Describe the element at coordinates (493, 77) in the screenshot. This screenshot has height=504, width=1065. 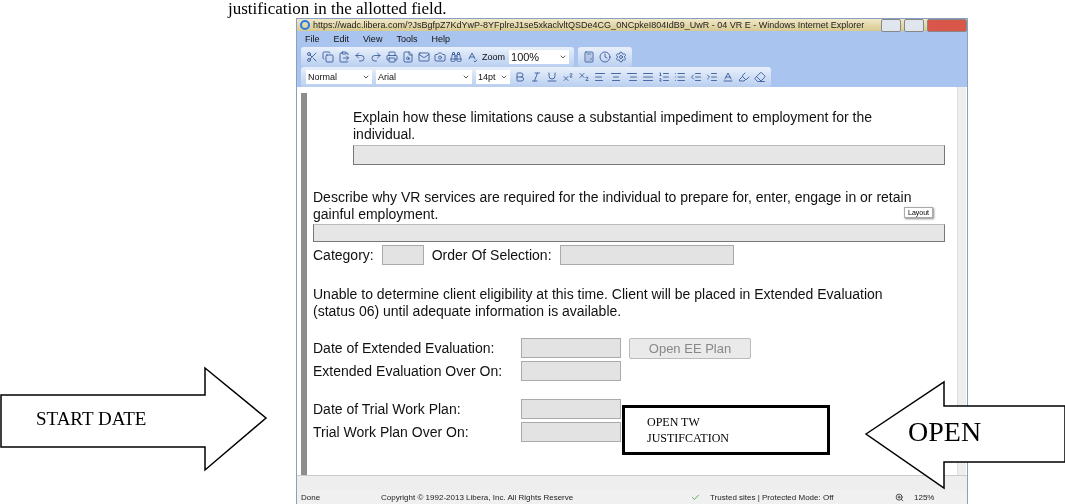
I see `size-dropdown: 14pt` at that location.